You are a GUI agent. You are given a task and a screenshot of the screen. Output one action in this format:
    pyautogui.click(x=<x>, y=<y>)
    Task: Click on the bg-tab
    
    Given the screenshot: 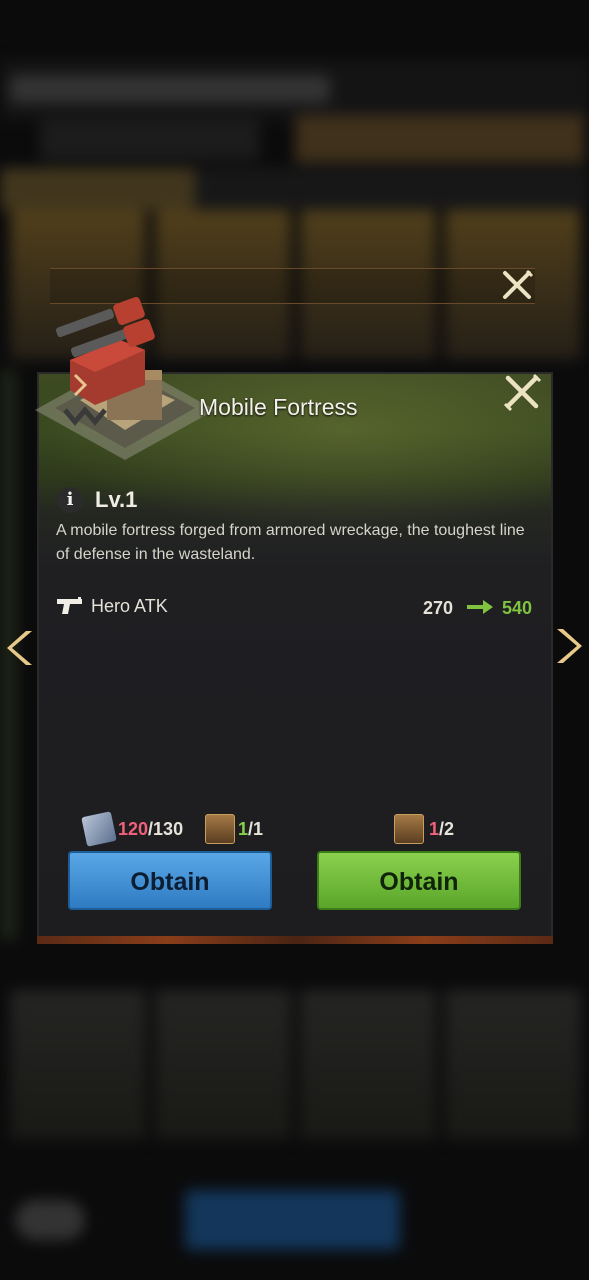 What is the action you would take?
    pyautogui.click(x=150, y=140)
    